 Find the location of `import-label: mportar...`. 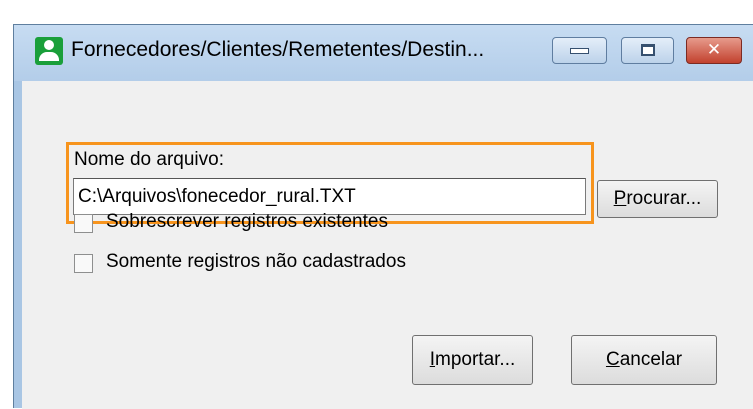

import-label: mportar... is located at coordinates (475, 359).